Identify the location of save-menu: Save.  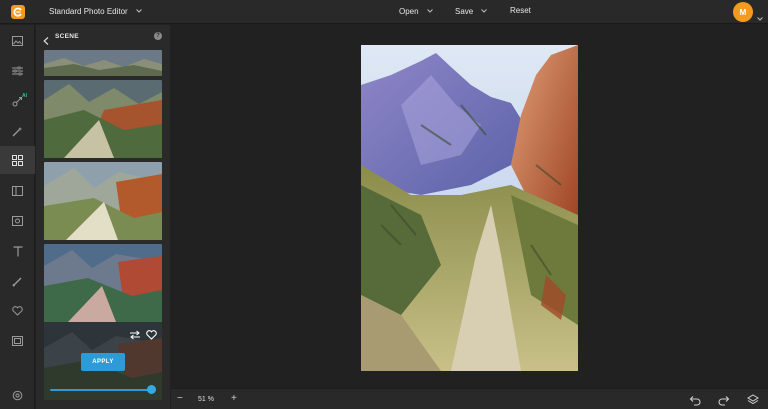
(471, 11).